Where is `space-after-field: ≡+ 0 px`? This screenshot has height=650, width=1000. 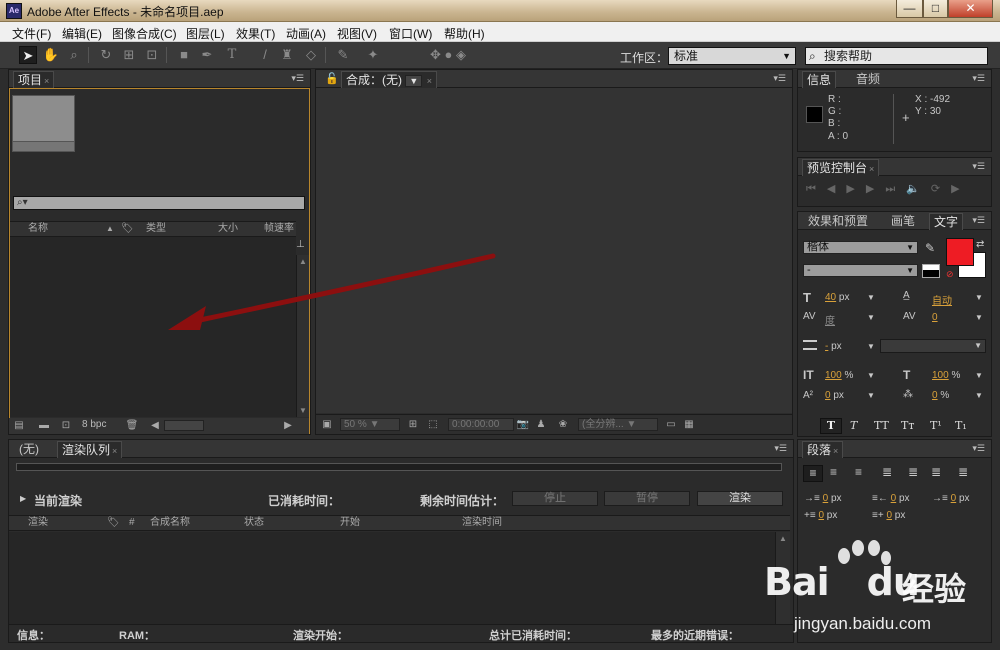
space-after-field: ≡+ 0 px is located at coordinates (888, 515).